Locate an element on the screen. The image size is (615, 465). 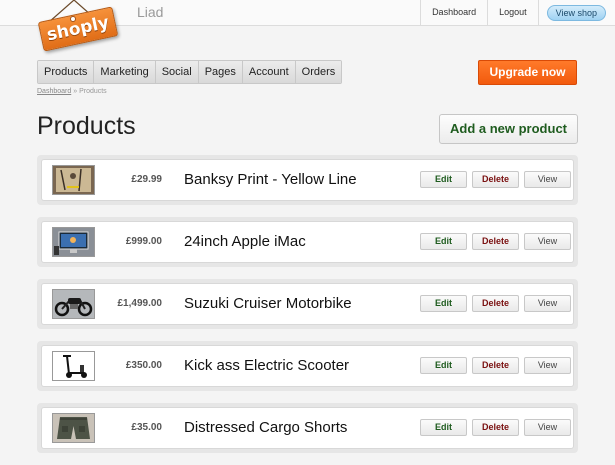
upgrade-now-button: Upgrade now is located at coordinates (527, 72).